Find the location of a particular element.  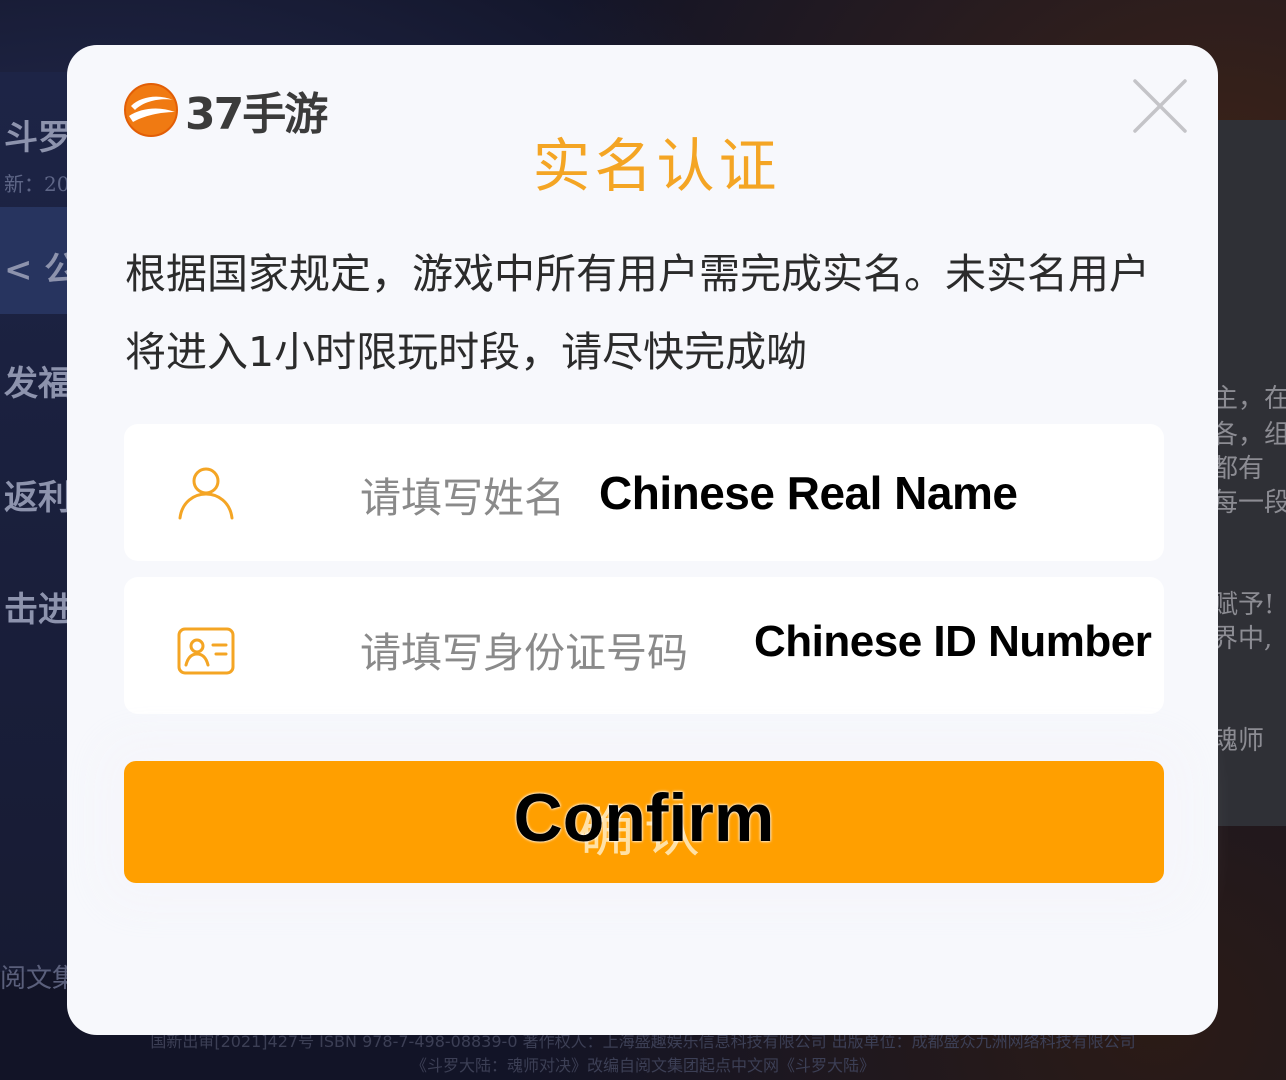

id-number-overlay-label: Chinese ID Number is located at coordinates (953, 641).